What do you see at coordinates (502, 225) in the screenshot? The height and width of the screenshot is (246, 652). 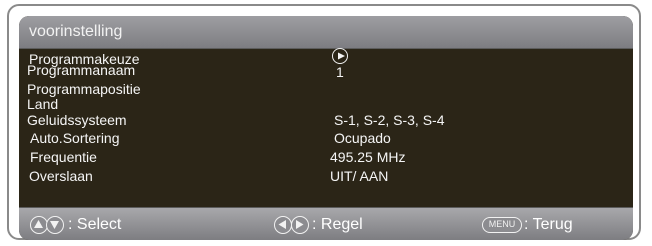 I see `menu-key-icon: MENU` at bounding box center [502, 225].